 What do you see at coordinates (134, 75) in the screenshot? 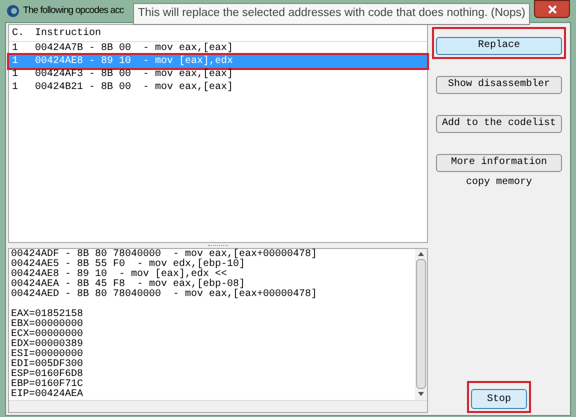
I see `instruction-cell-text: 00424AF3 - 8B 00 - mov eax,[eax]` at bounding box center [134, 75].